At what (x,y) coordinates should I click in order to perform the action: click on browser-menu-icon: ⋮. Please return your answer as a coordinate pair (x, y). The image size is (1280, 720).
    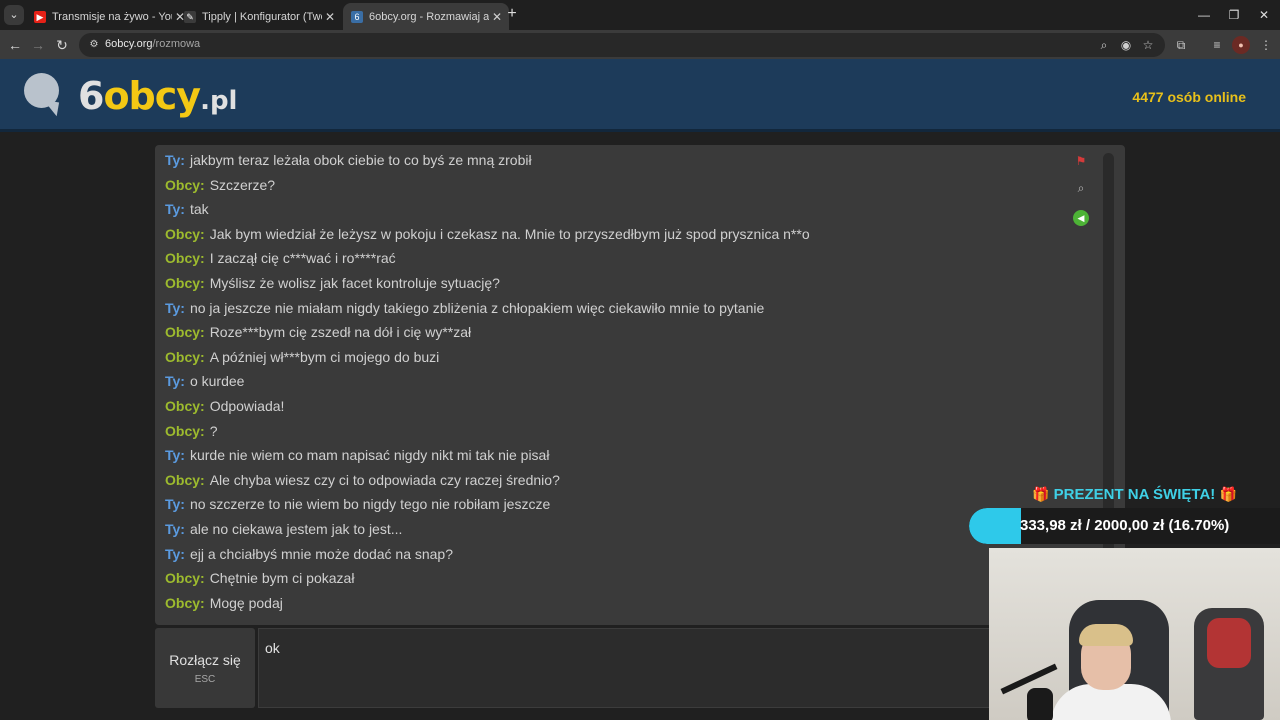
    Looking at the image, I should click on (1266, 45).